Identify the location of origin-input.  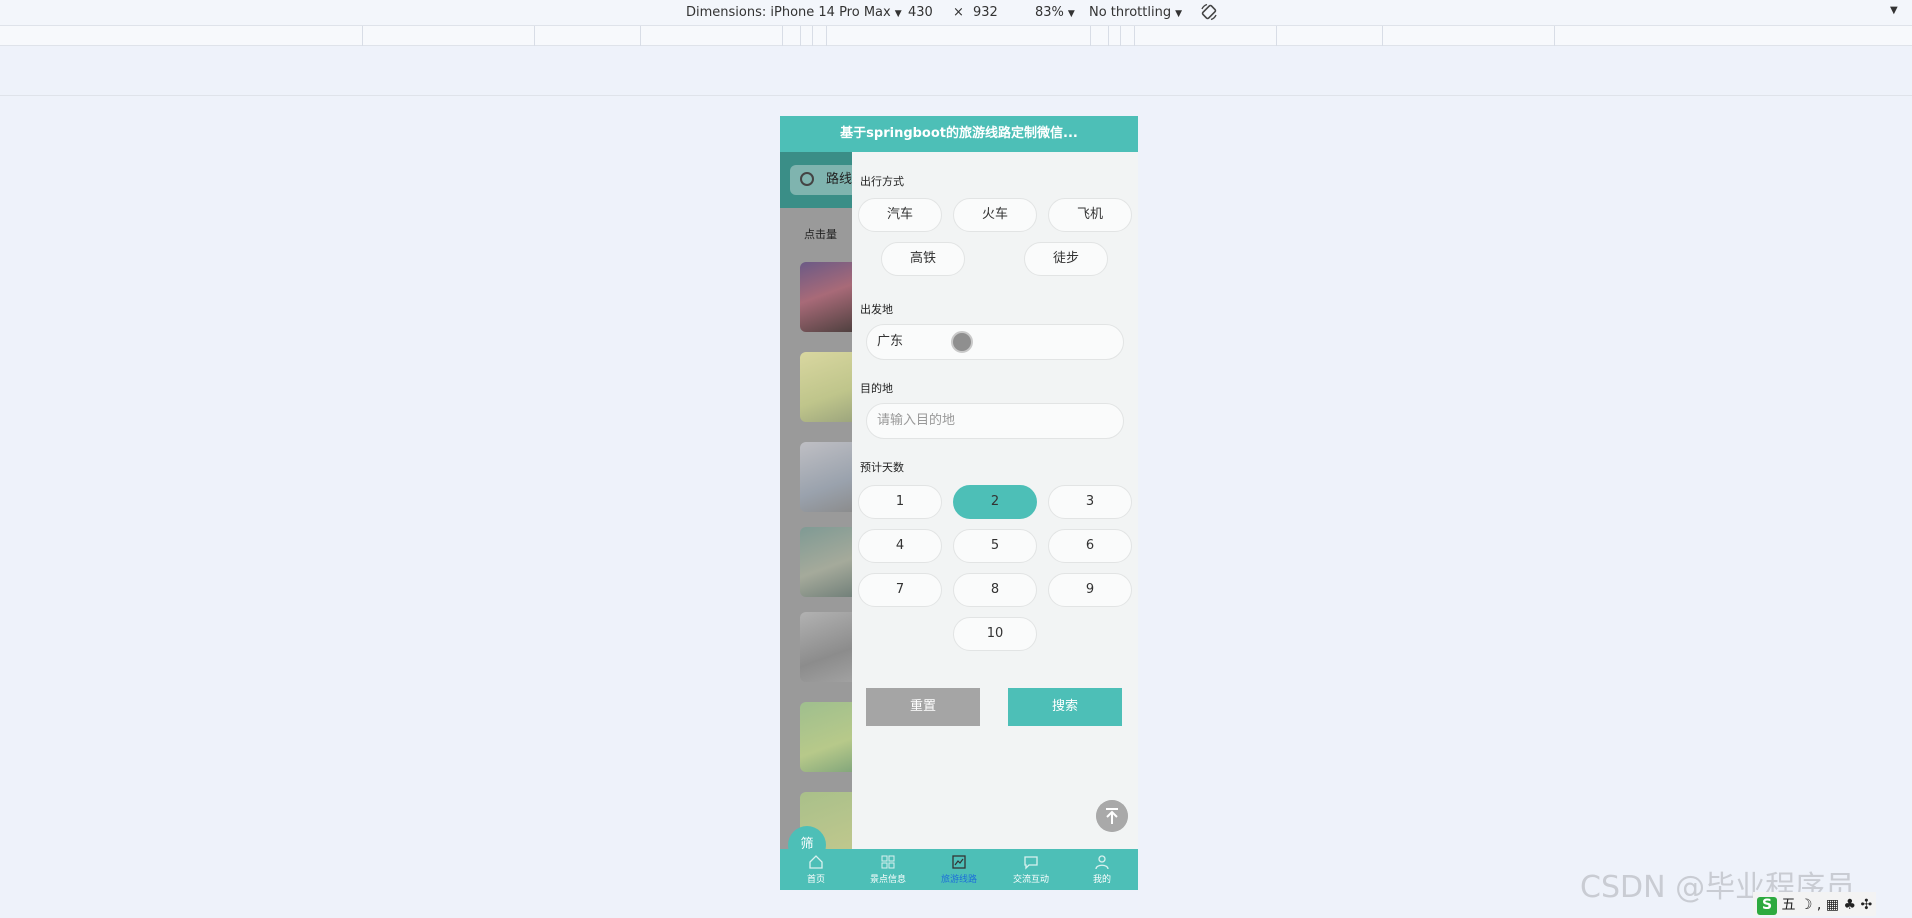
(1000, 339).